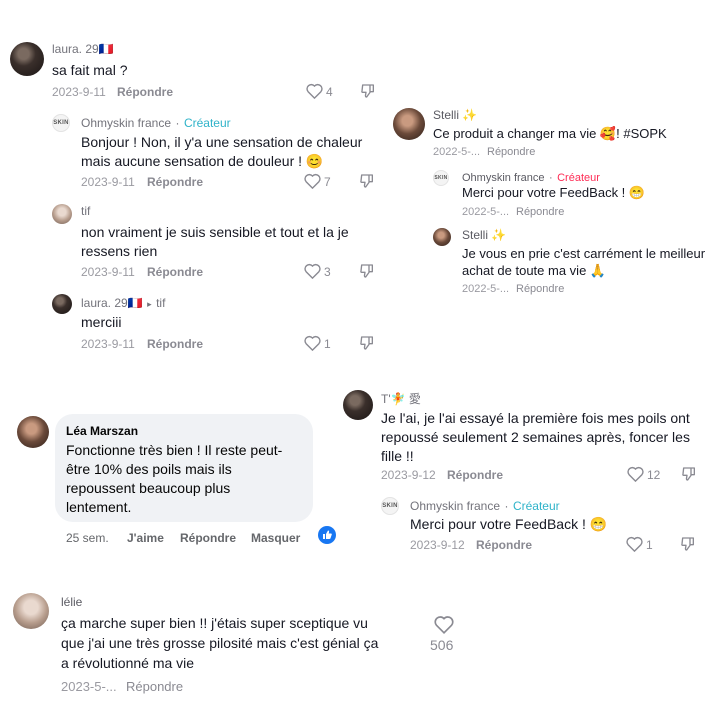  I want to click on comment-text-line: repoussent beaucoup plus, so click(148, 488).